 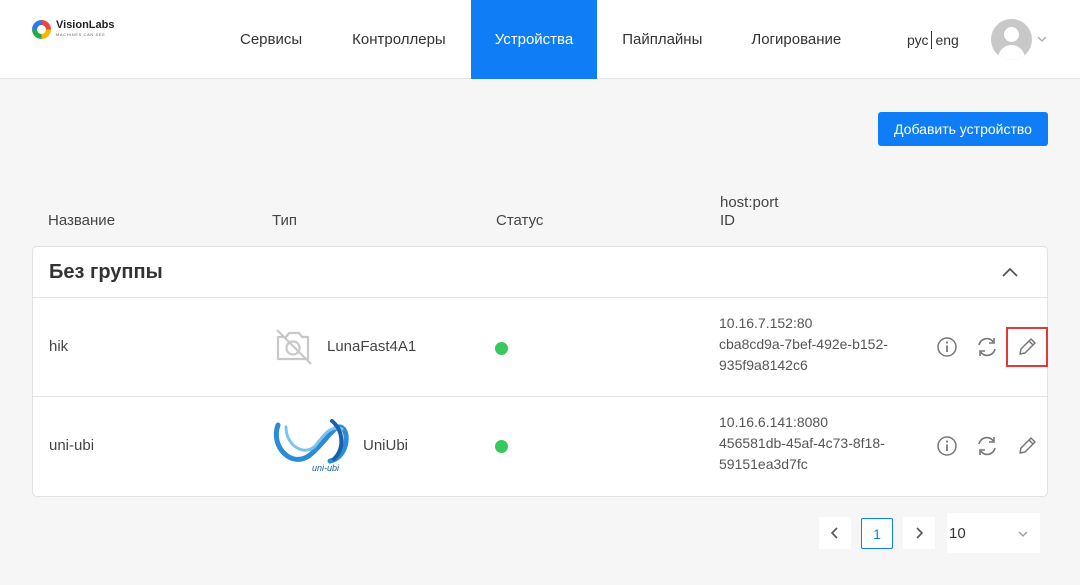 What do you see at coordinates (917, 40) in the screenshot?
I see `lang-ru-option: рус` at bounding box center [917, 40].